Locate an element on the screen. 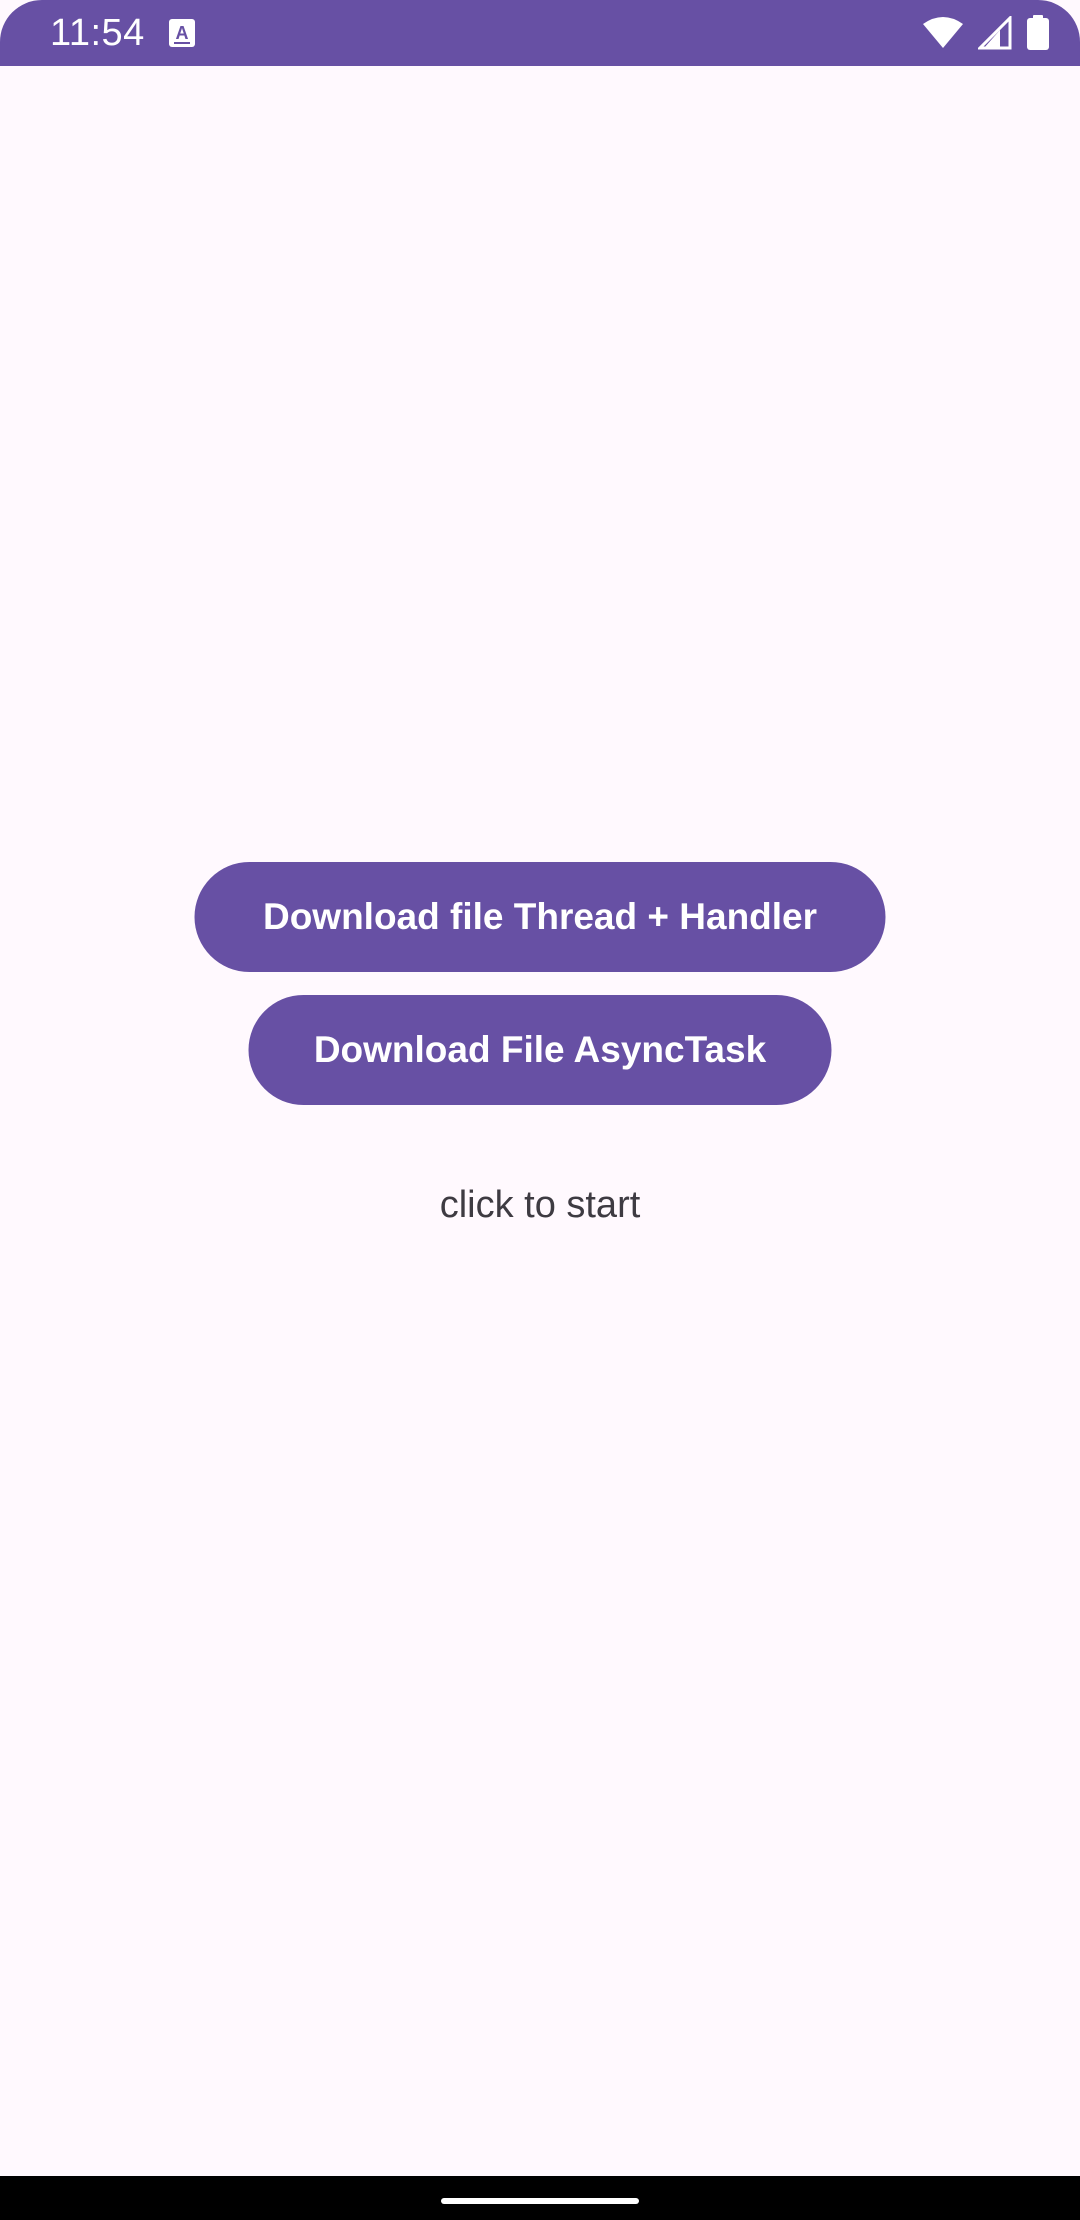 This screenshot has width=1080, height=2220. download-thread-handler-button: Download file Thread + Handler is located at coordinates (540, 917).